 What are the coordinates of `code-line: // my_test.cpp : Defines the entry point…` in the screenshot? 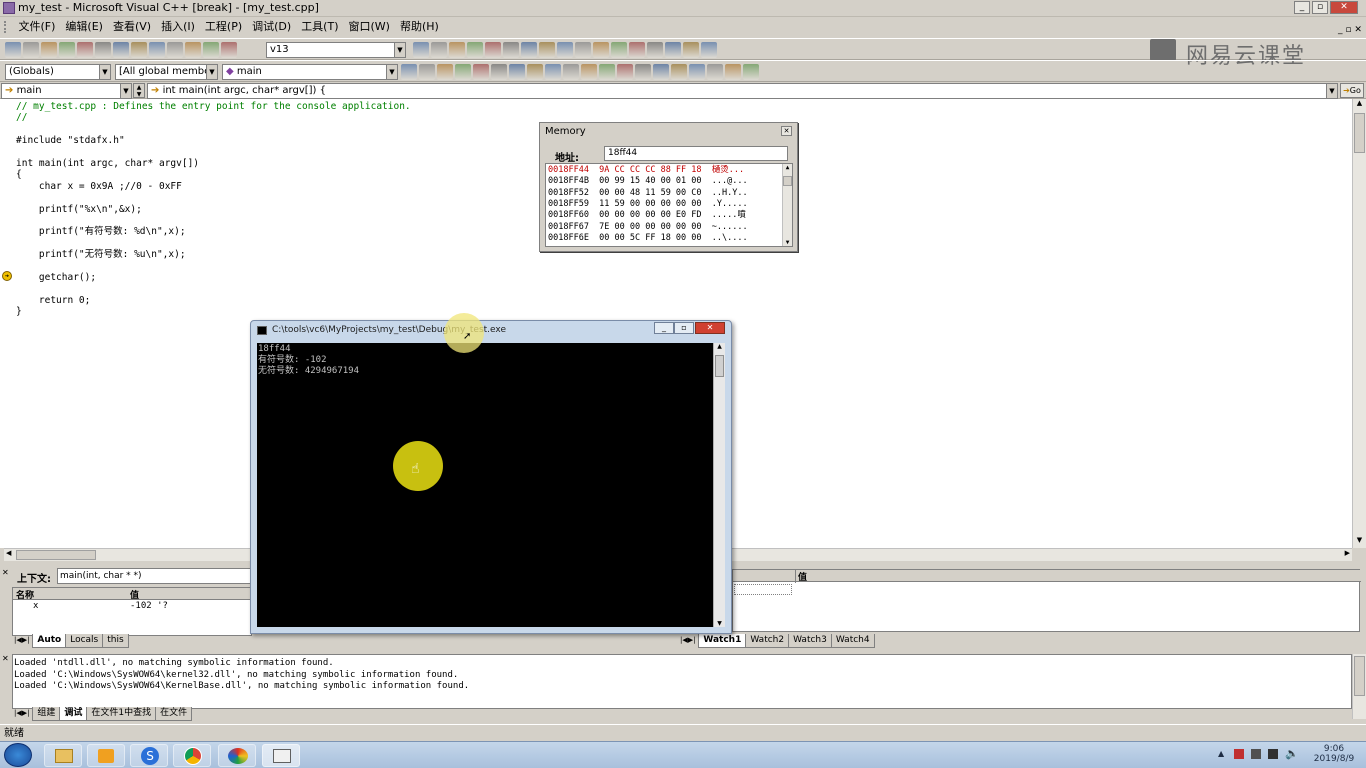 It's located at (213, 107).